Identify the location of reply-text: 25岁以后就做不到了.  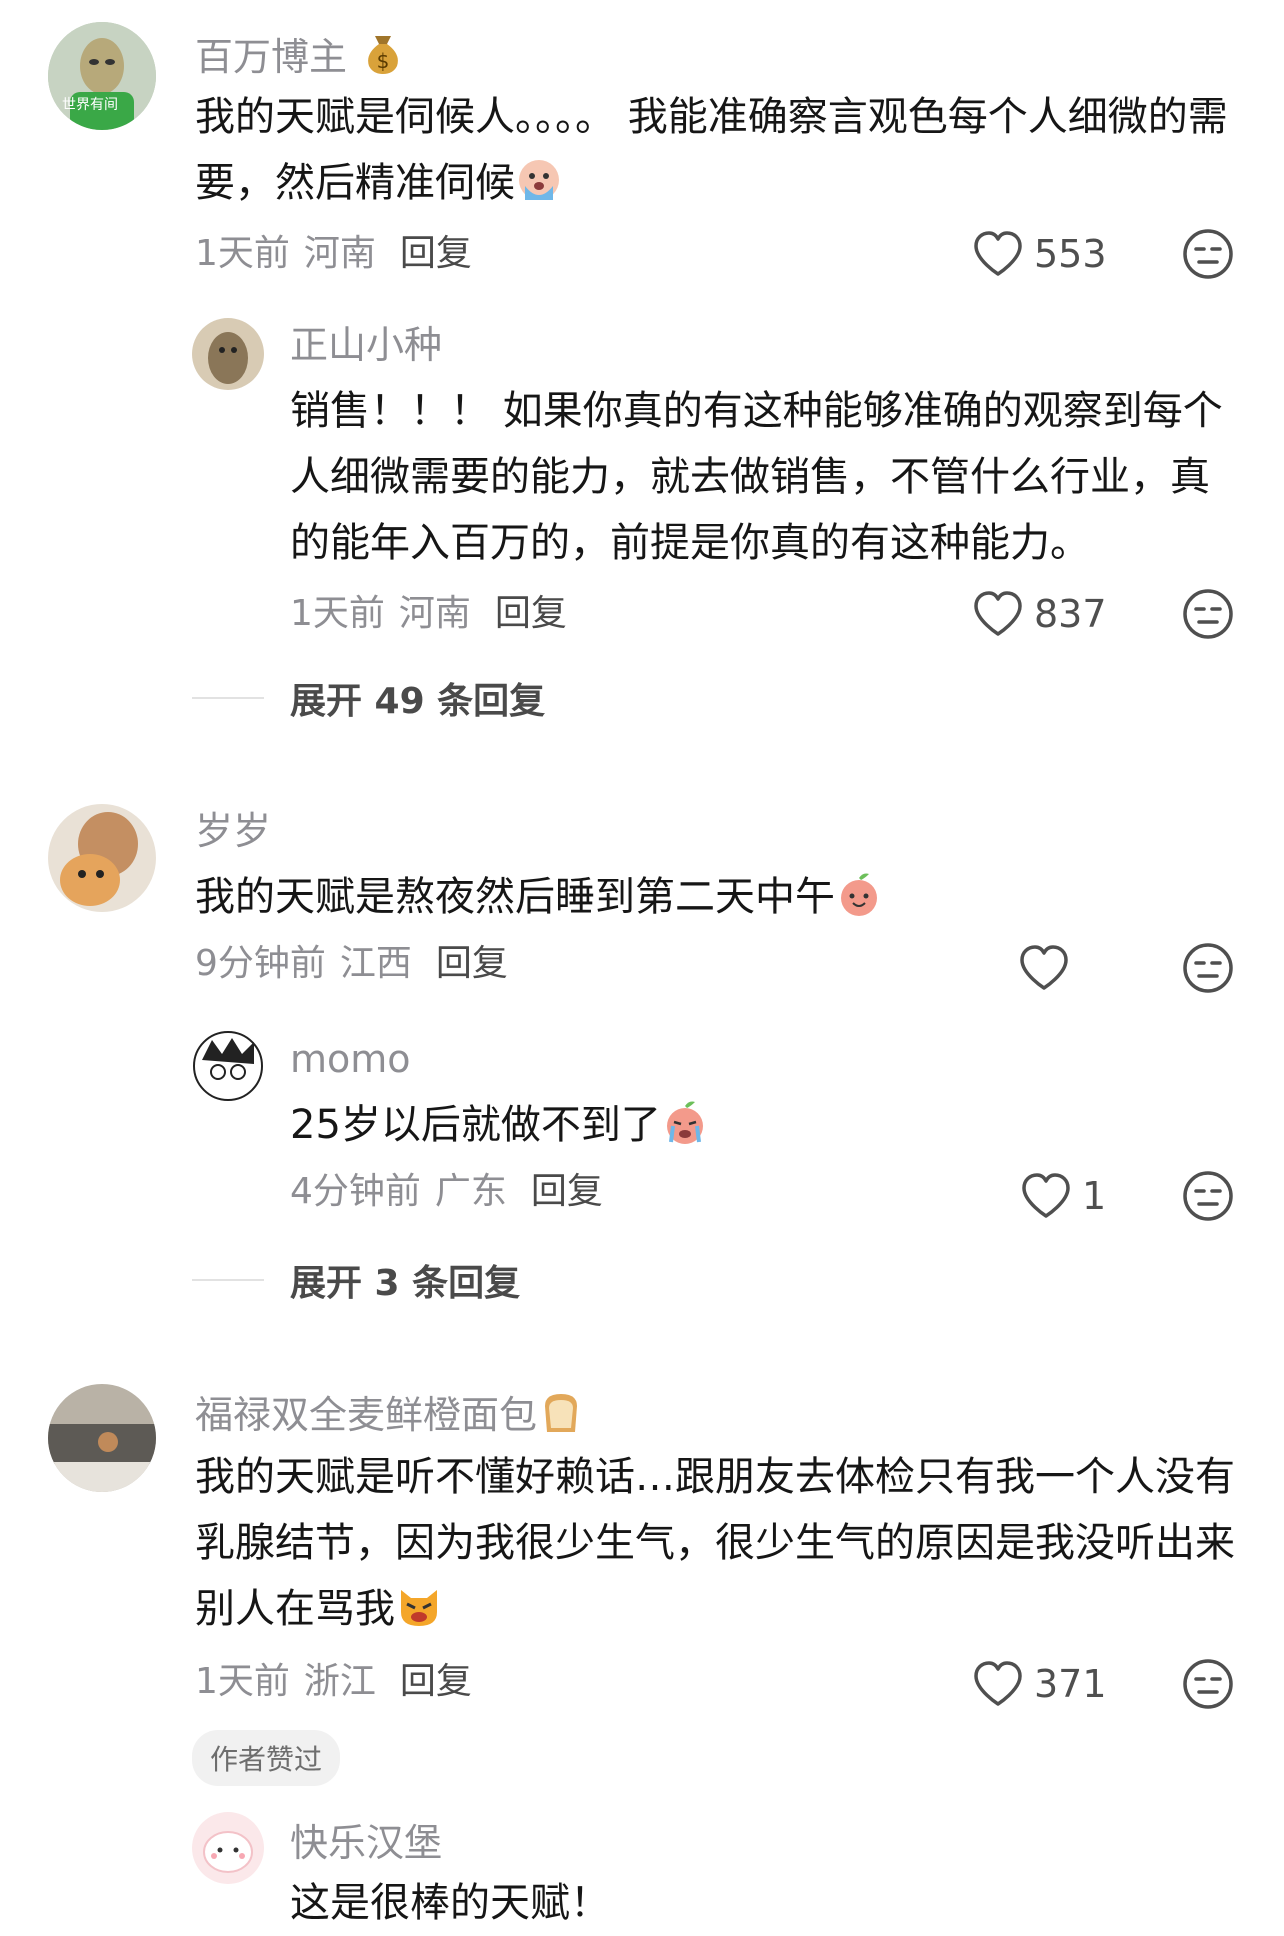
(765, 1125).